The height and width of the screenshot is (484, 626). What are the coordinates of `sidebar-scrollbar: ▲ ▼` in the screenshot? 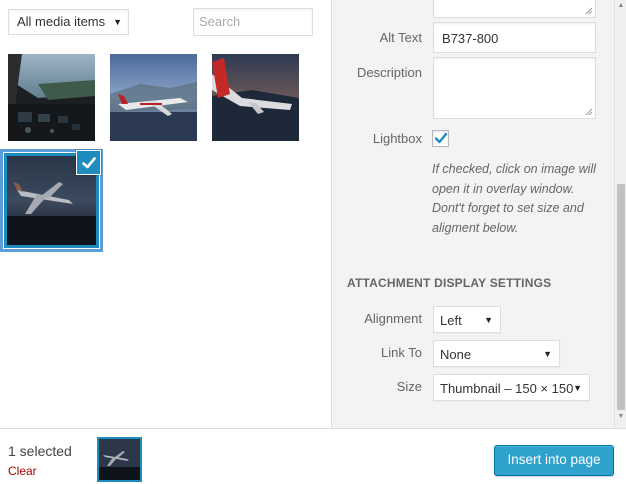 It's located at (620, 214).